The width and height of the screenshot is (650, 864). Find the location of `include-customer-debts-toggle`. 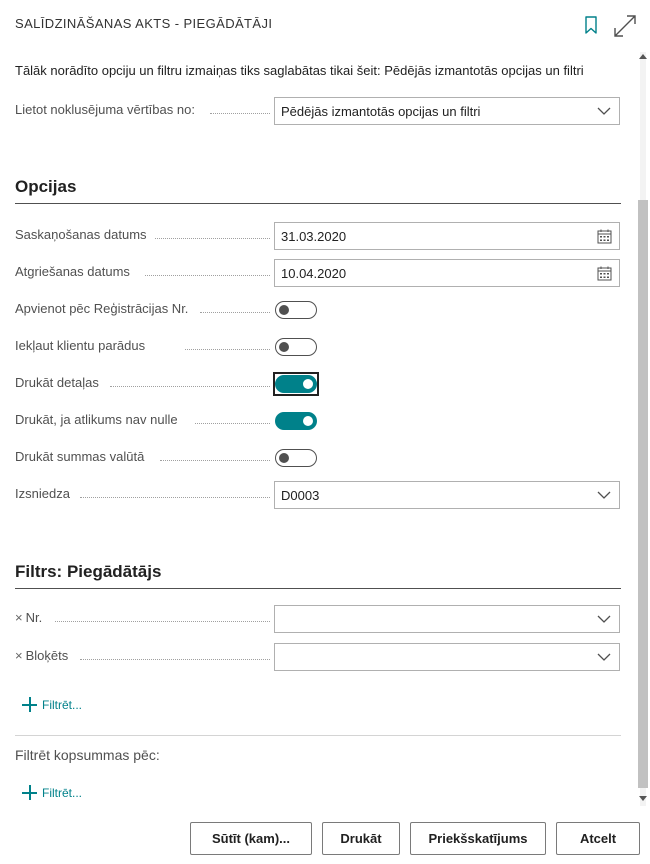

include-customer-debts-toggle is located at coordinates (296, 347).